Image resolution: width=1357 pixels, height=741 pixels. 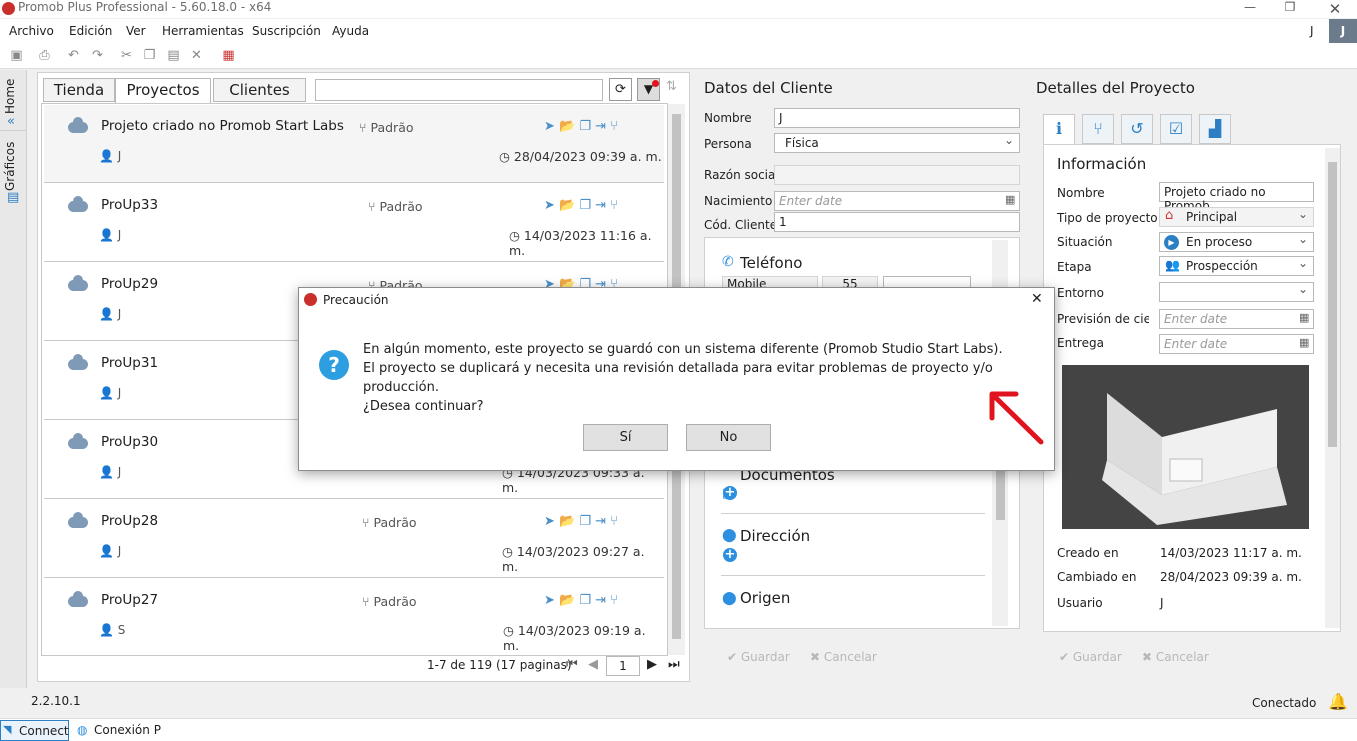 What do you see at coordinates (1236, 197) in the screenshot?
I see `detail-name-input: Projeto criado no Promob` at bounding box center [1236, 197].